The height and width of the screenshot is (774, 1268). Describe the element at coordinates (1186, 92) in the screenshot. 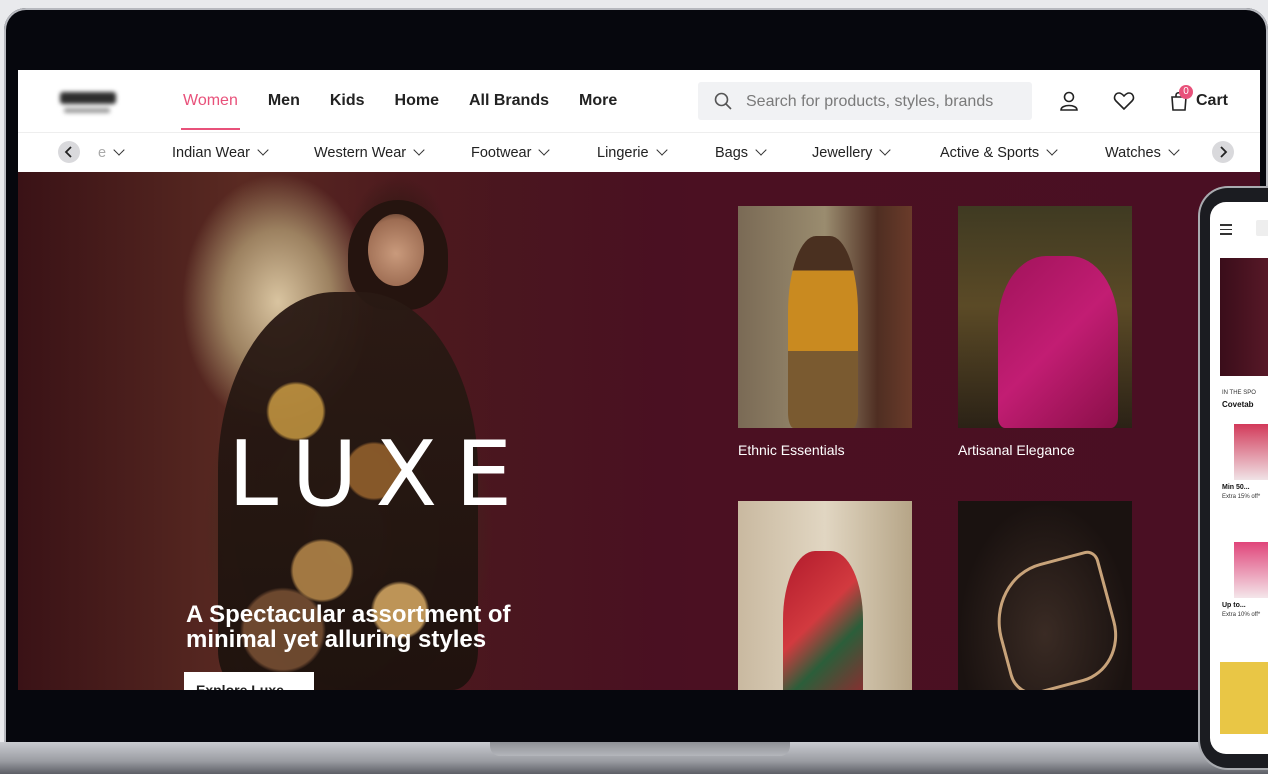

I see `cart-count-badge: 0` at that location.